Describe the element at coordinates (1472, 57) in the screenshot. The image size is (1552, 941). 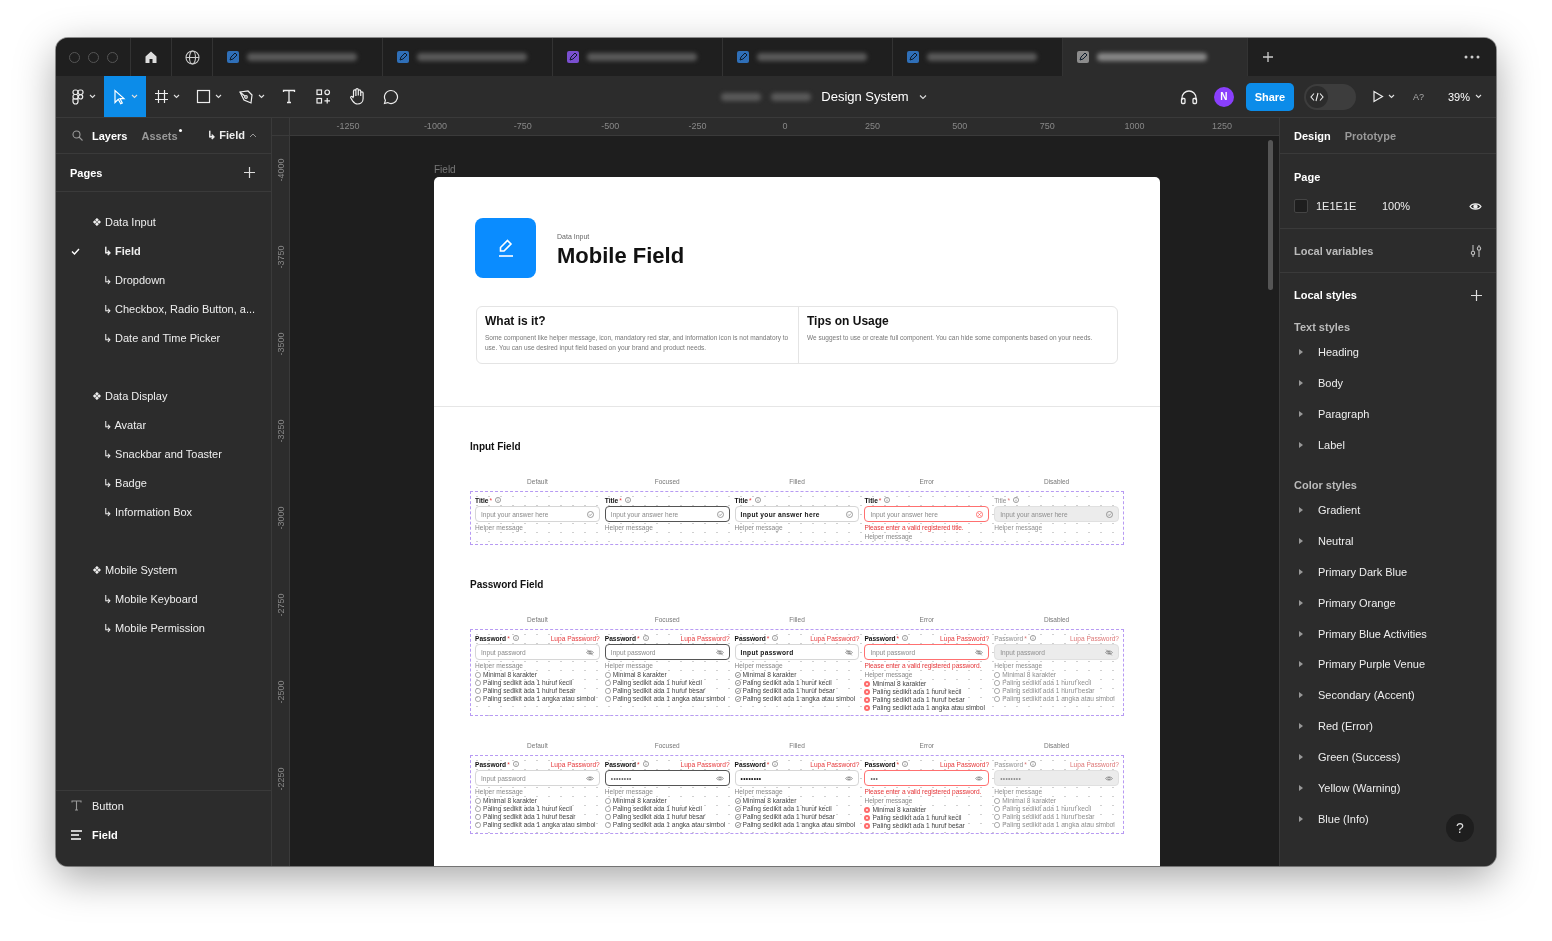
I see `more-icon` at that location.